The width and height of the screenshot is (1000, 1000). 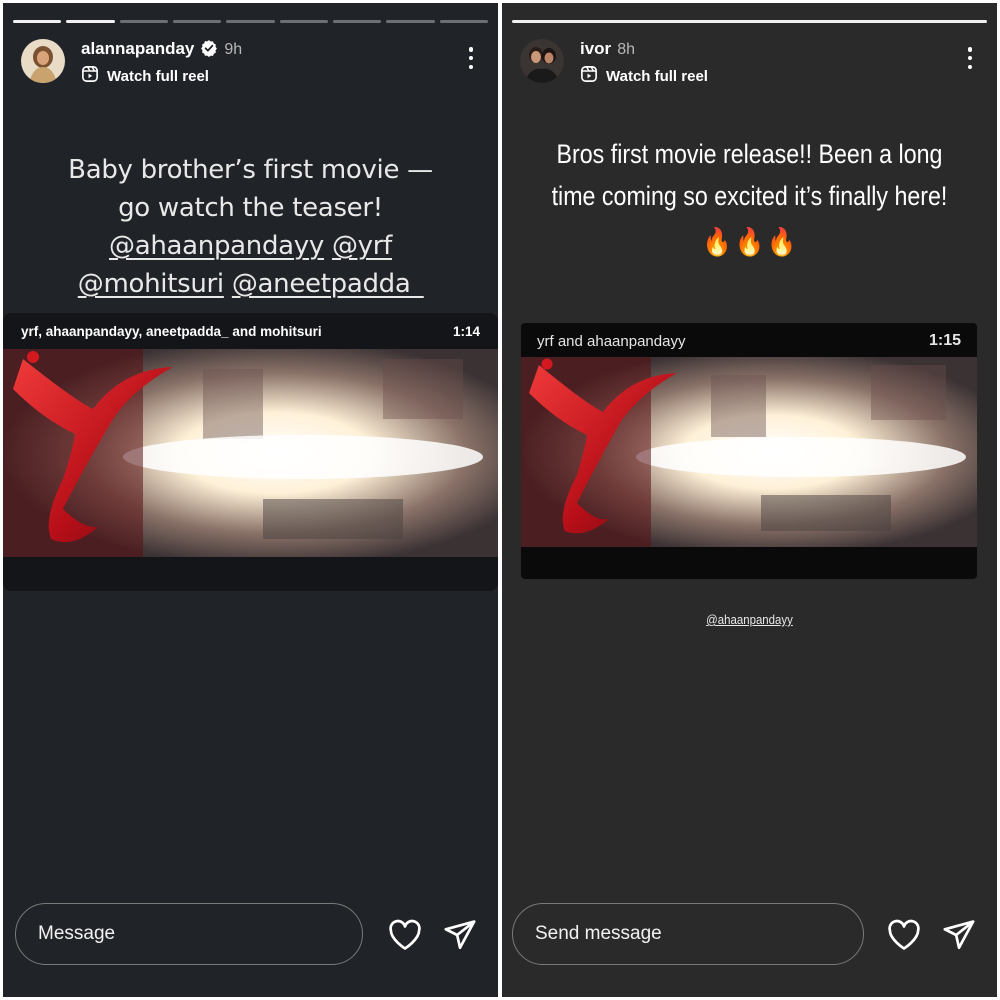 What do you see at coordinates (688, 934) in the screenshot?
I see `message-input: Send message` at bounding box center [688, 934].